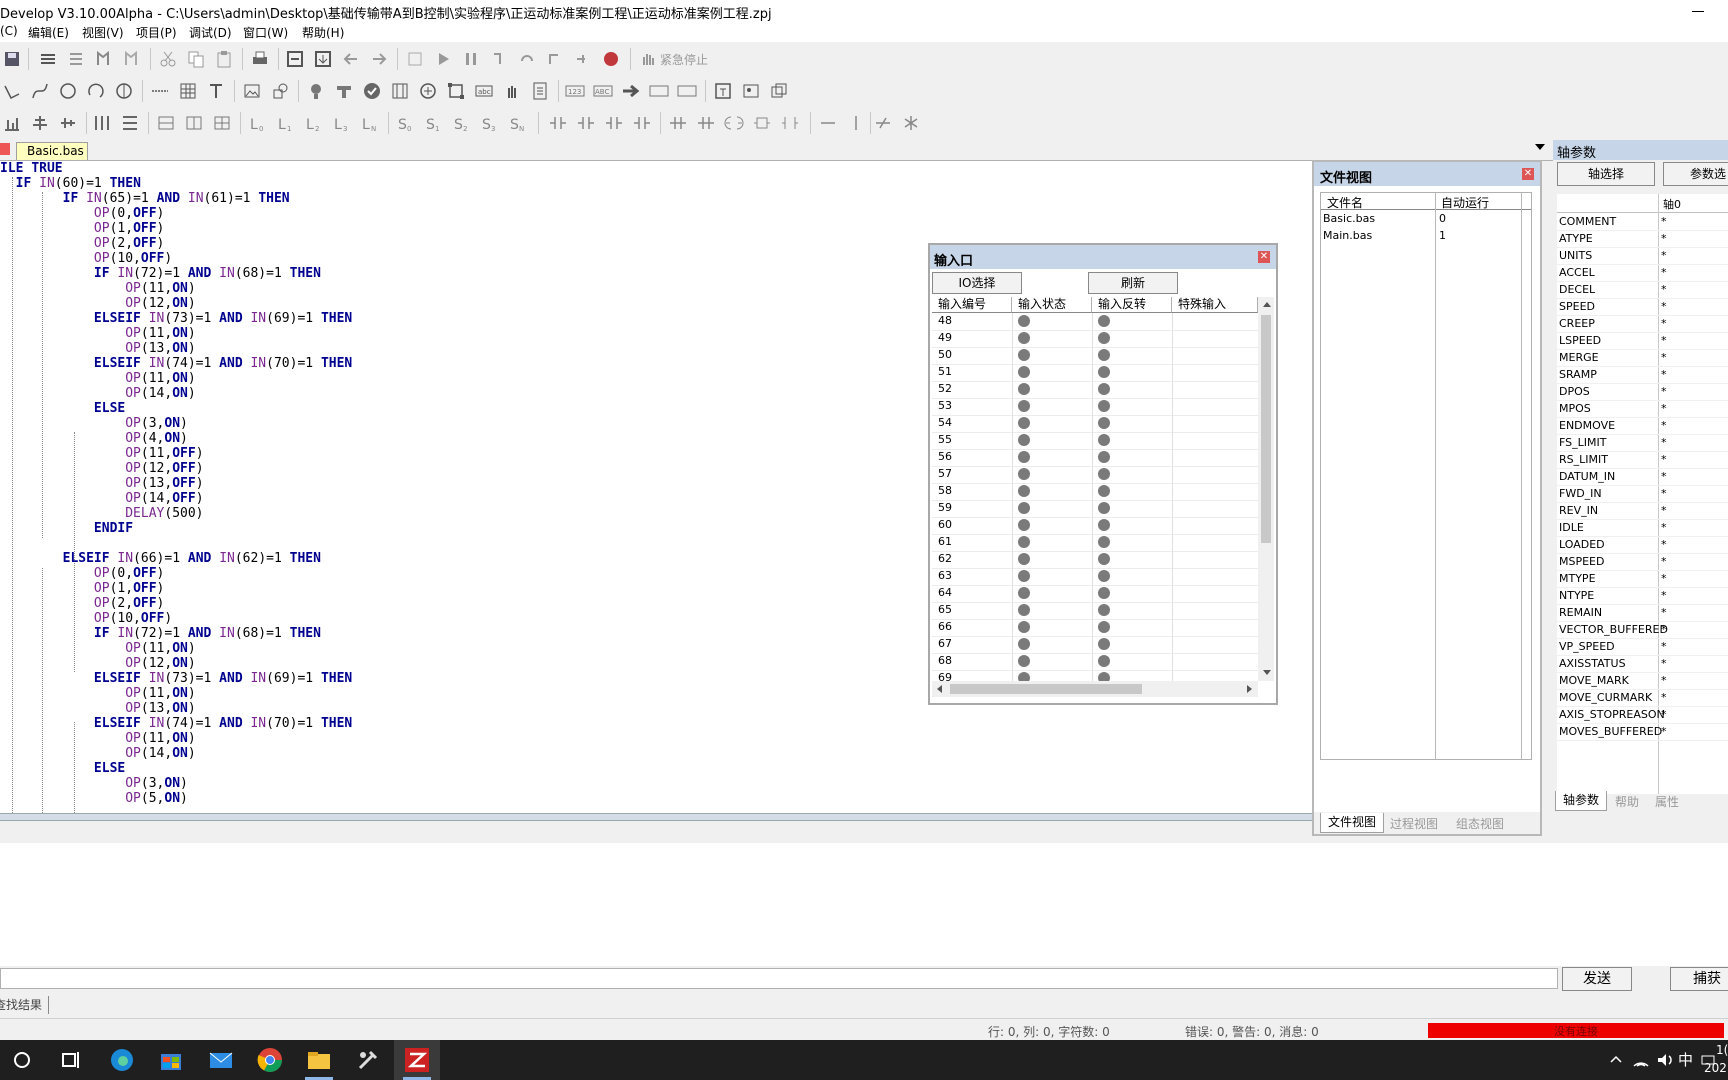 This screenshot has height=1080, width=1728. I want to click on distribute-v-icon, so click(130, 123).